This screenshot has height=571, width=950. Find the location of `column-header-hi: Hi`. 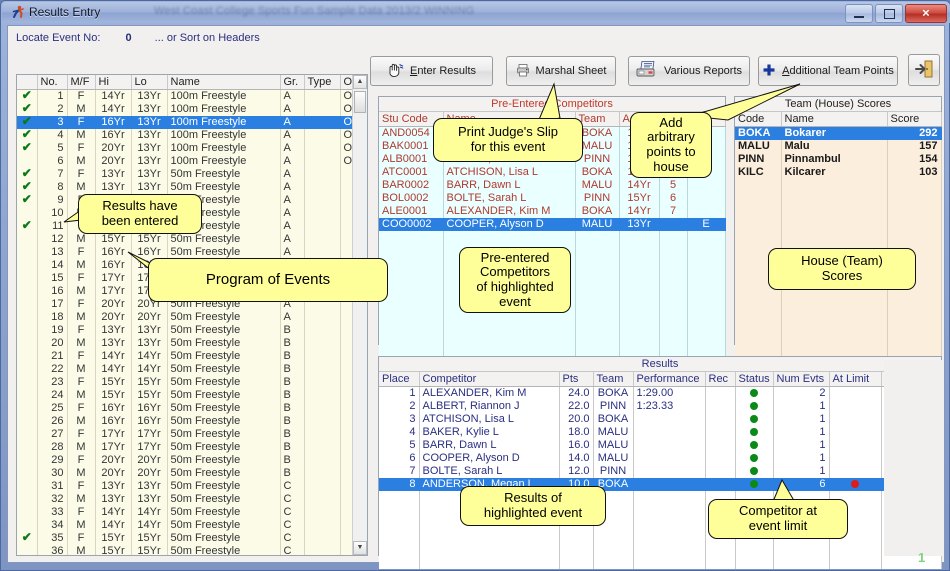

column-header-hi: Hi is located at coordinates (113, 82).